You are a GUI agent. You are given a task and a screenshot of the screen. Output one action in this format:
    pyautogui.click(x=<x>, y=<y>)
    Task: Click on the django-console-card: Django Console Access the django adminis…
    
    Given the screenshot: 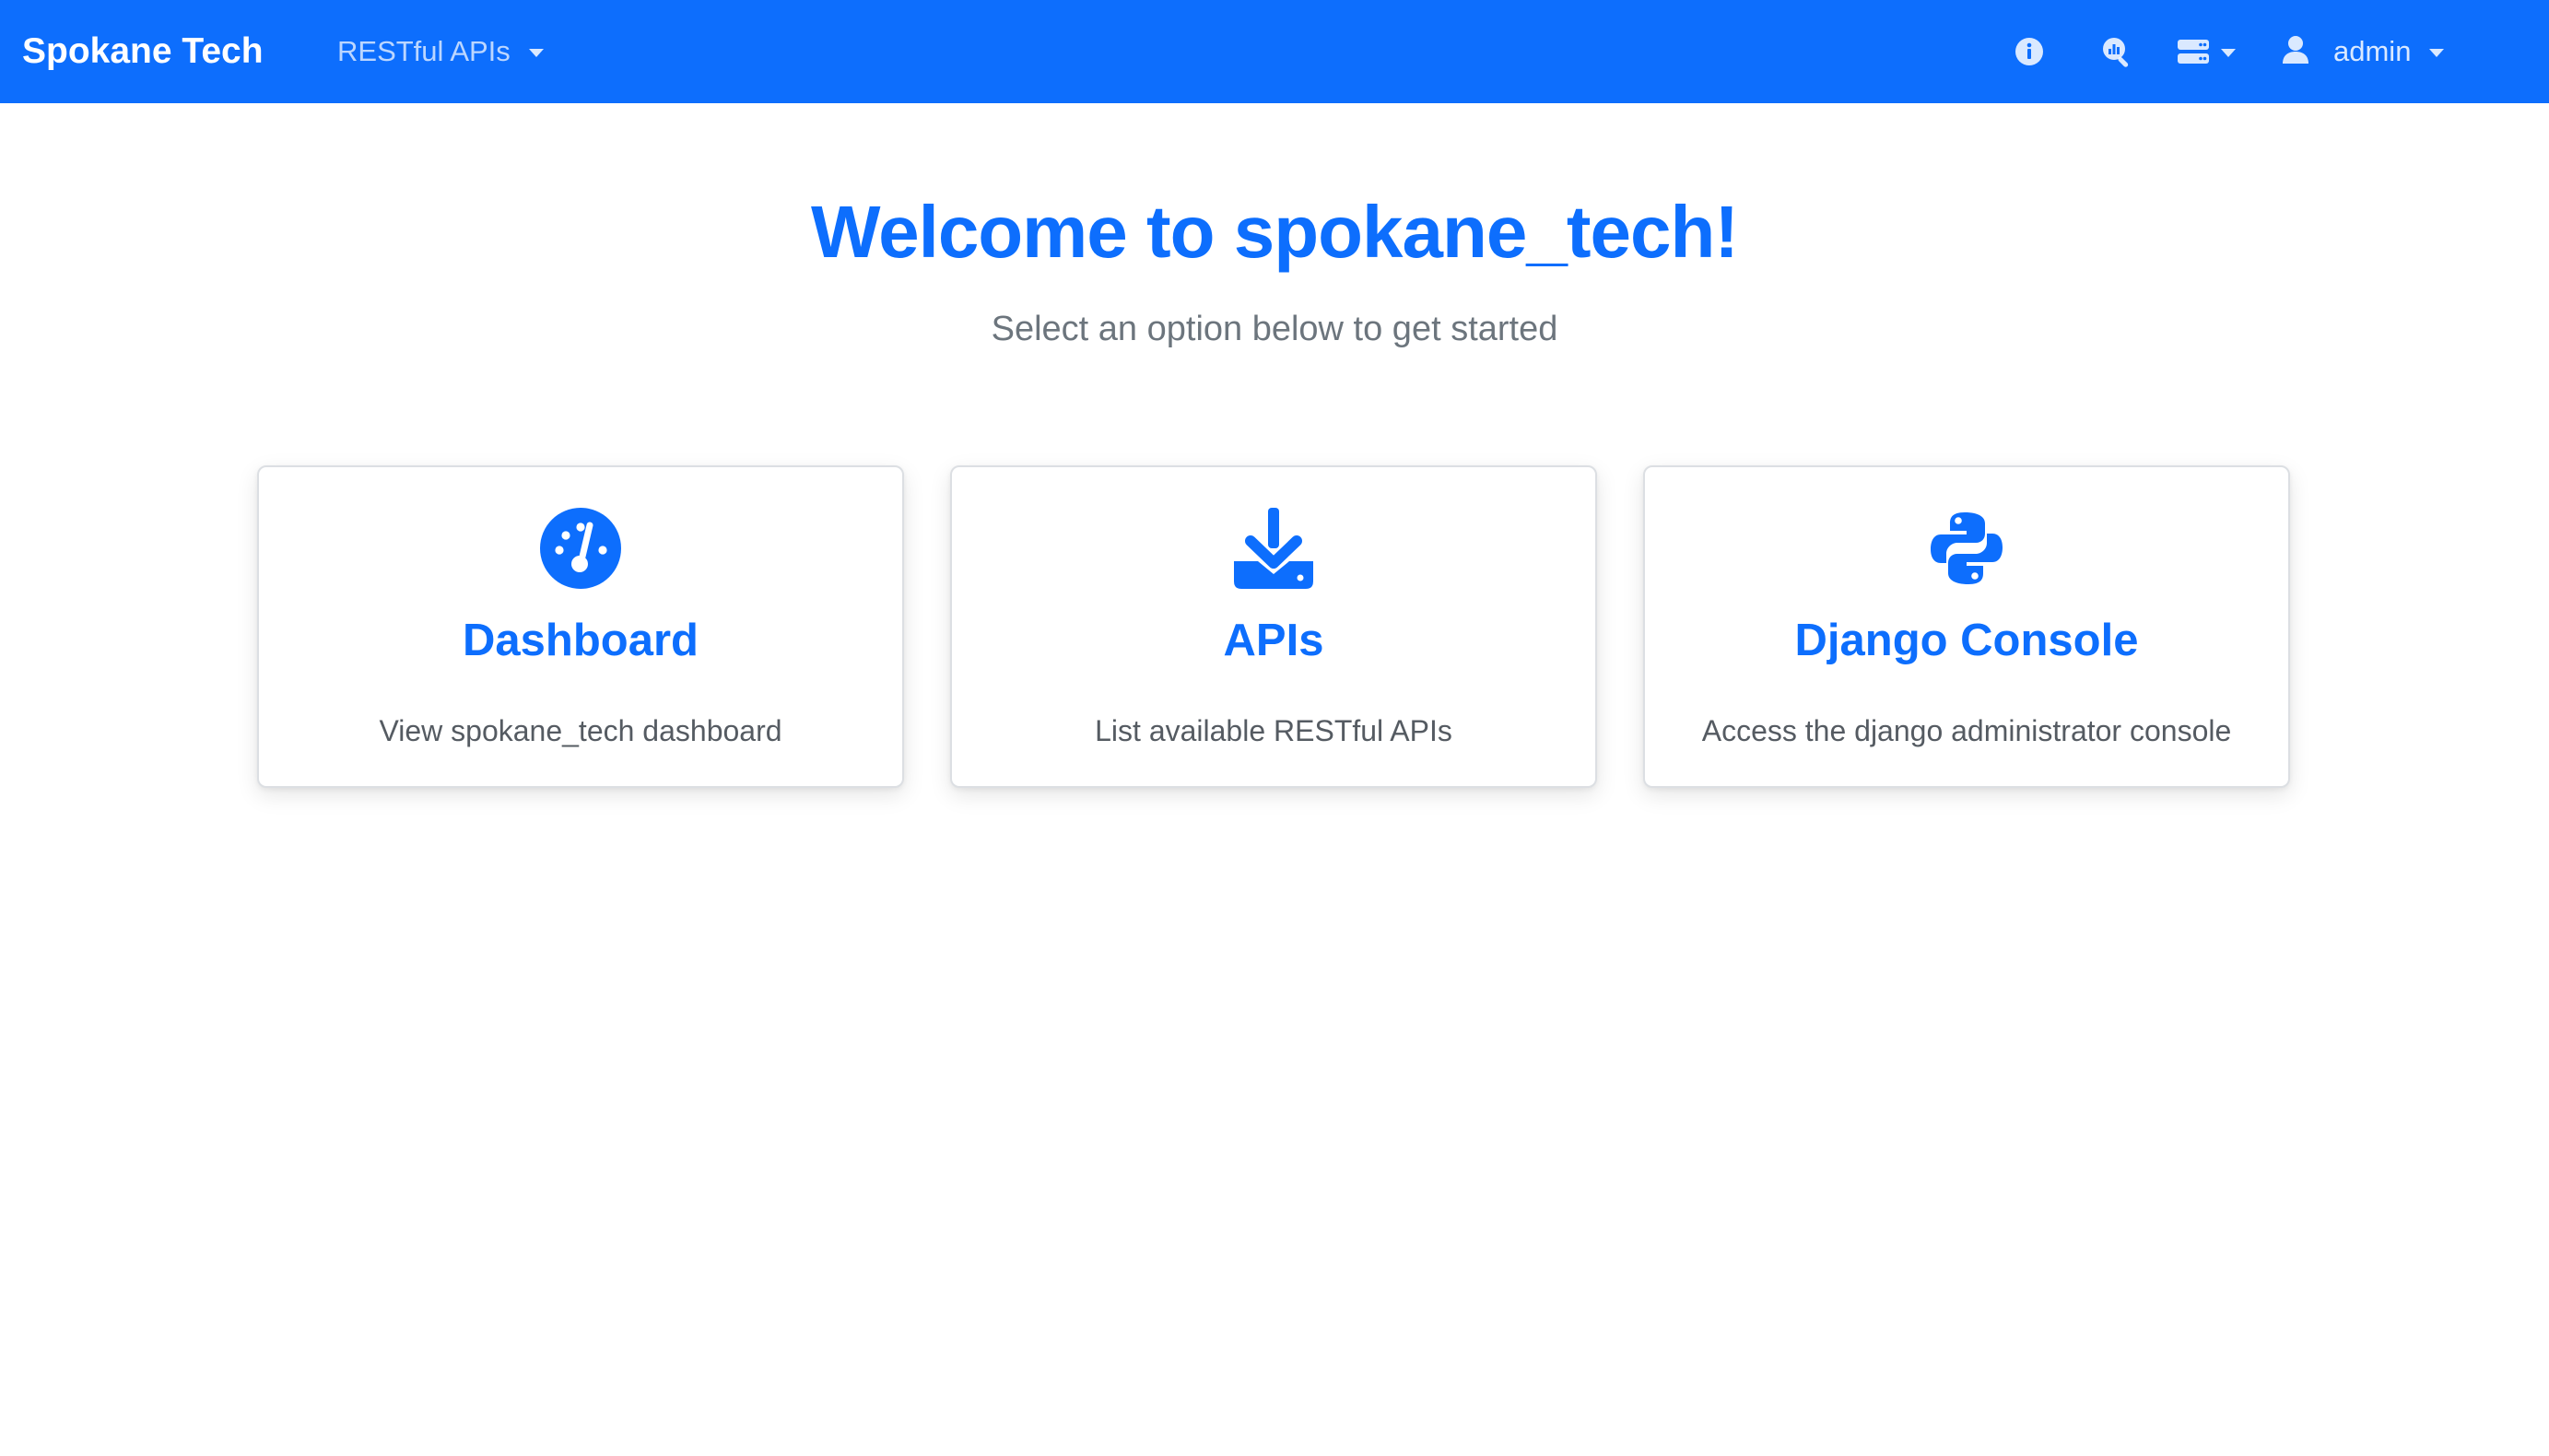 What is the action you would take?
    pyautogui.click(x=1966, y=626)
    